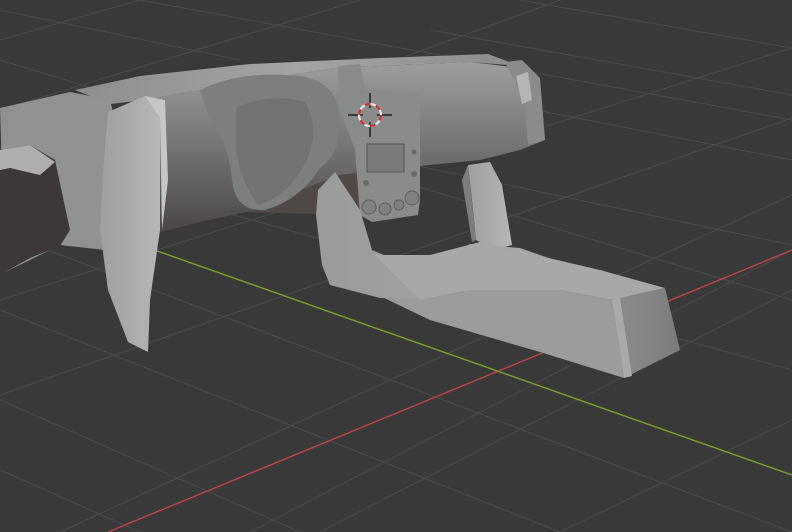  I want to click on infotainment-screen, so click(385, 158).